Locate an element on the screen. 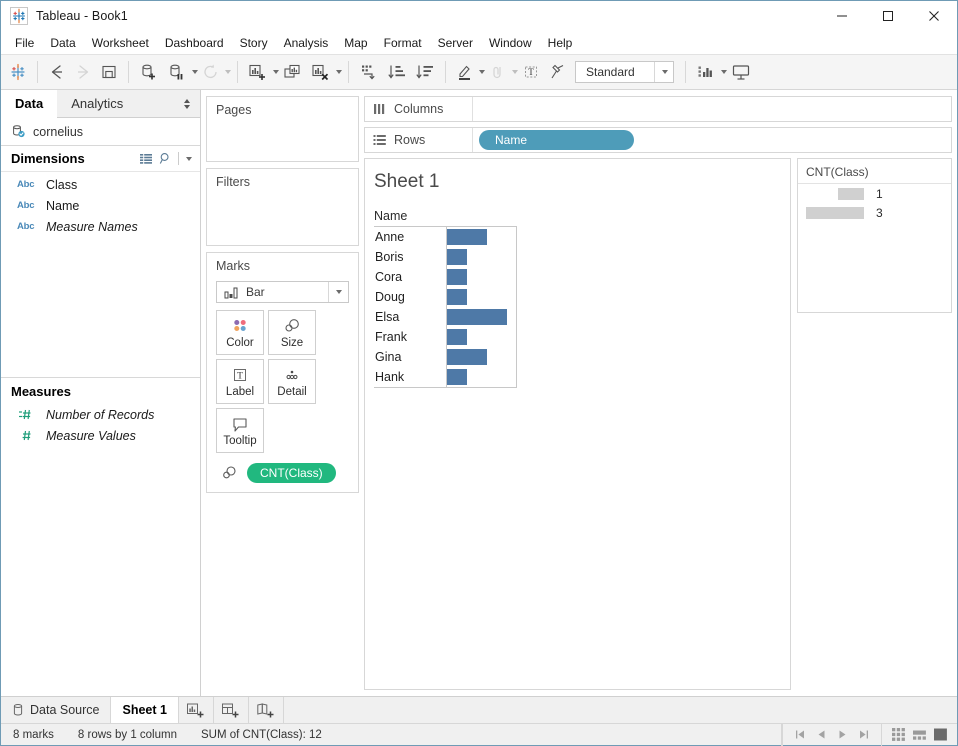  legend-item: 1 is located at coordinates (874, 193).